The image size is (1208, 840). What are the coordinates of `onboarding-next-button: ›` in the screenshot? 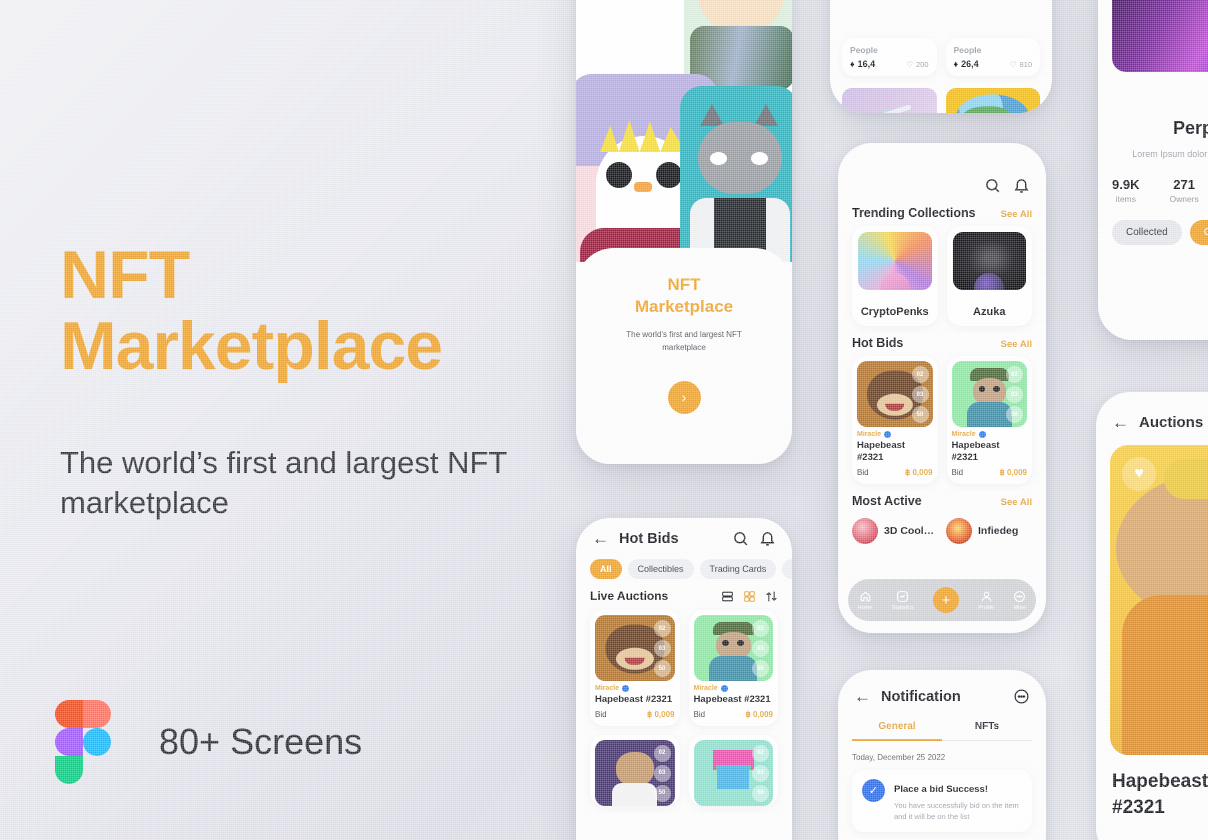 It's located at (684, 397).